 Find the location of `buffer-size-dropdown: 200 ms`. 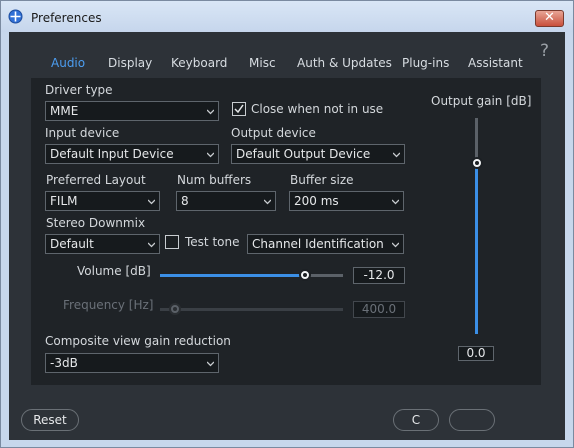

buffer-size-dropdown: 200 ms is located at coordinates (346, 201).